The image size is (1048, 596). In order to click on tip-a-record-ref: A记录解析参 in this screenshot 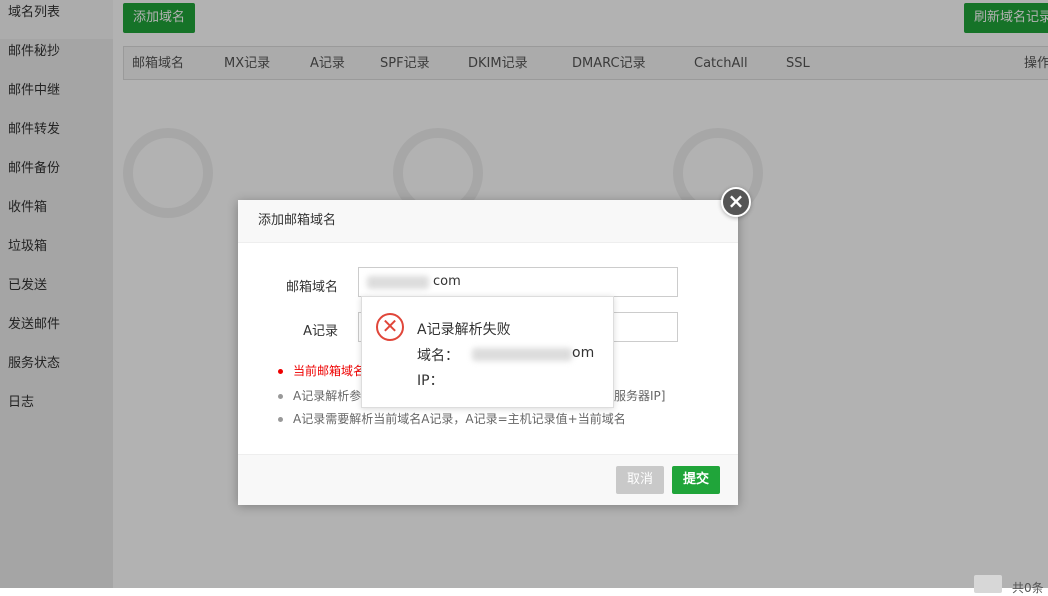, I will do `click(319, 395)`.